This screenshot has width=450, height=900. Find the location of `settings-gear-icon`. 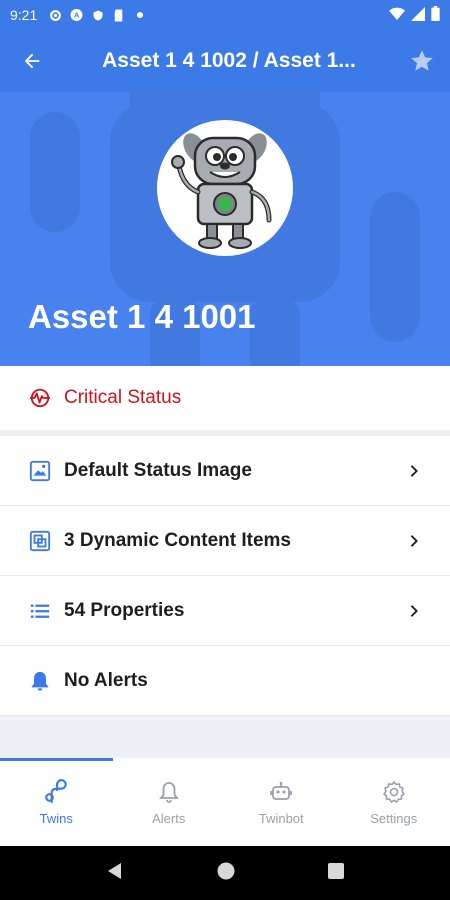

settings-gear-icon is located at coordinates (394, 792).